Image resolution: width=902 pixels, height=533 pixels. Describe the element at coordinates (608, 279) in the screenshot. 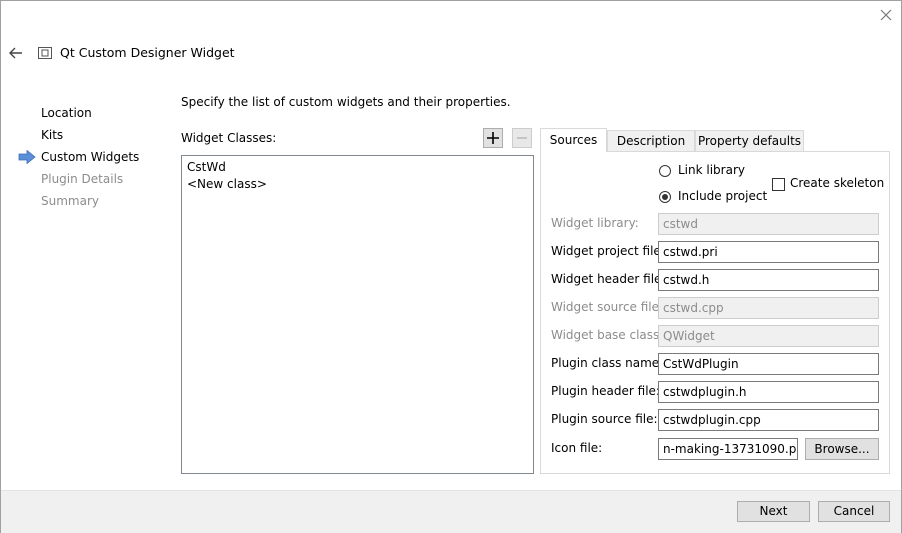

I see `widget-header-file-label: Widget header file:` at that location.